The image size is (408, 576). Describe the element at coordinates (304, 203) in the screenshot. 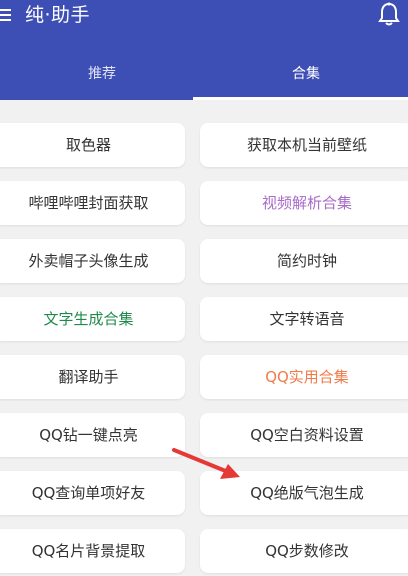

I see `tool-card-video-parse: 视频解析合集` at that location.